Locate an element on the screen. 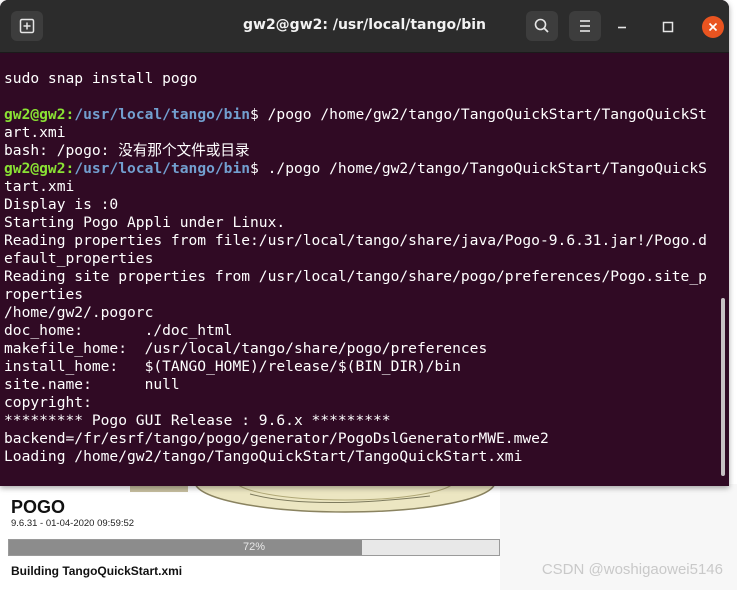 The image size is (737, 590). terminal-line-text: roperties is located at coordinates (44, 294).